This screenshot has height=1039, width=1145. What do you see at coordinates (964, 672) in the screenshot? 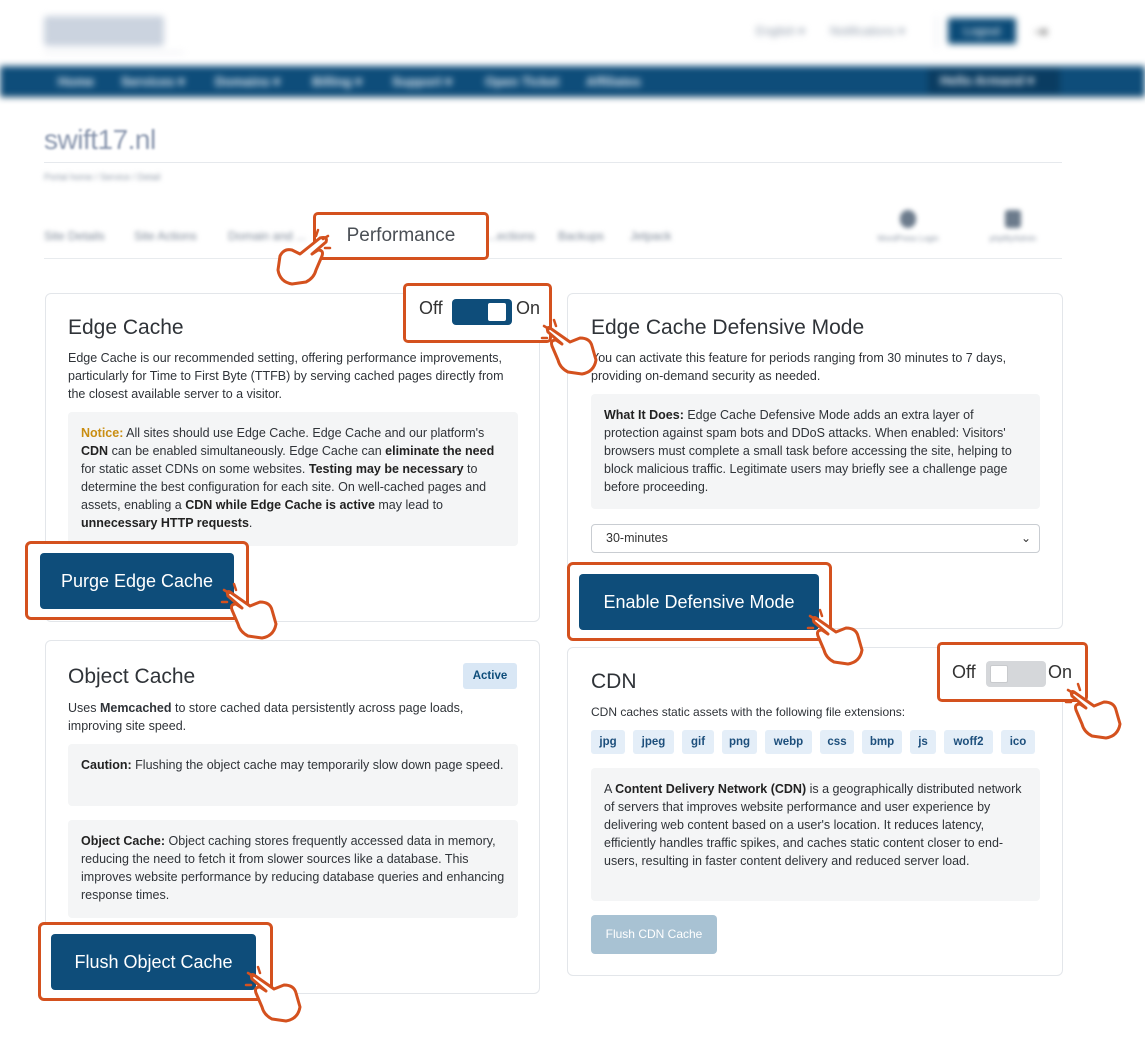
I see `cdn-toggle-off-label: Off` at bounding box center [964, 672].